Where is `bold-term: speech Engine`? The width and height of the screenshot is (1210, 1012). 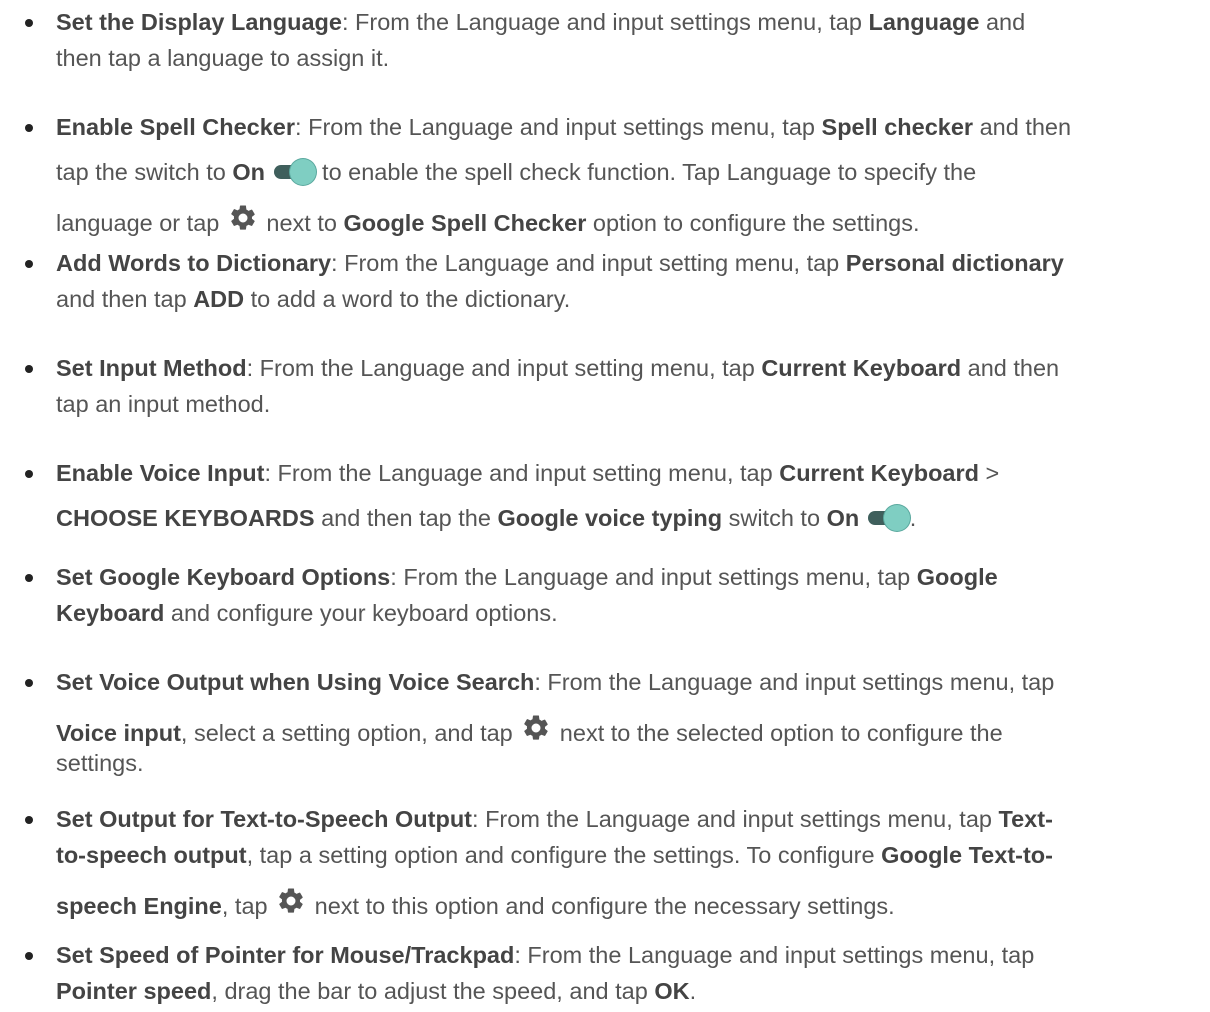 bold-term: speech Engine is located at coordinates (139, 906).